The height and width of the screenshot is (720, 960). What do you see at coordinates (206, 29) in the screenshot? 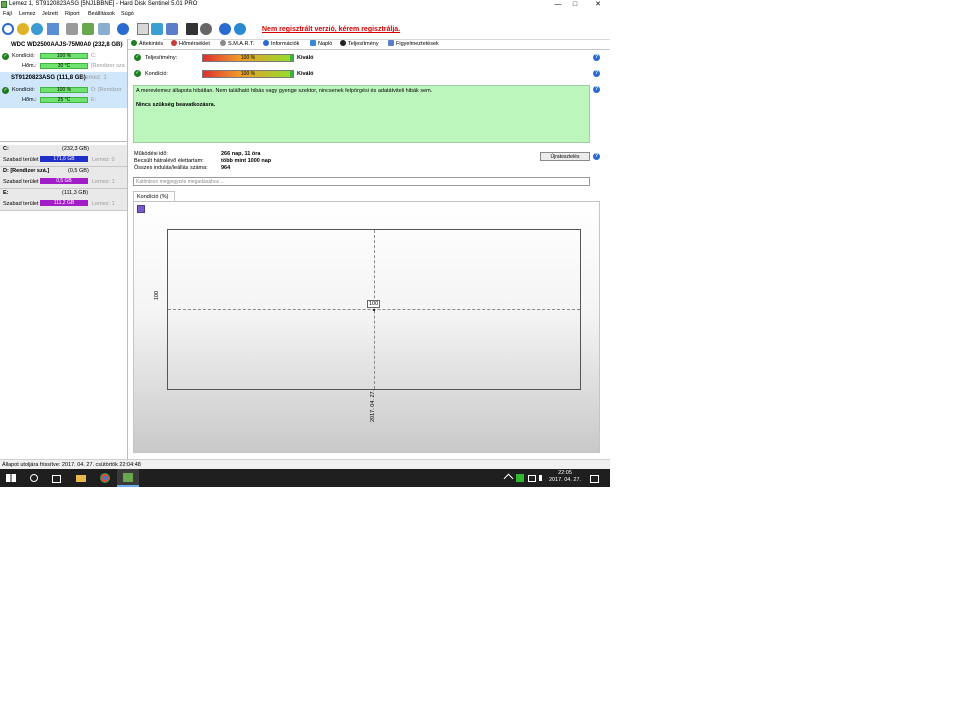
I see `gear-icon` at bounding box center [206, 29].